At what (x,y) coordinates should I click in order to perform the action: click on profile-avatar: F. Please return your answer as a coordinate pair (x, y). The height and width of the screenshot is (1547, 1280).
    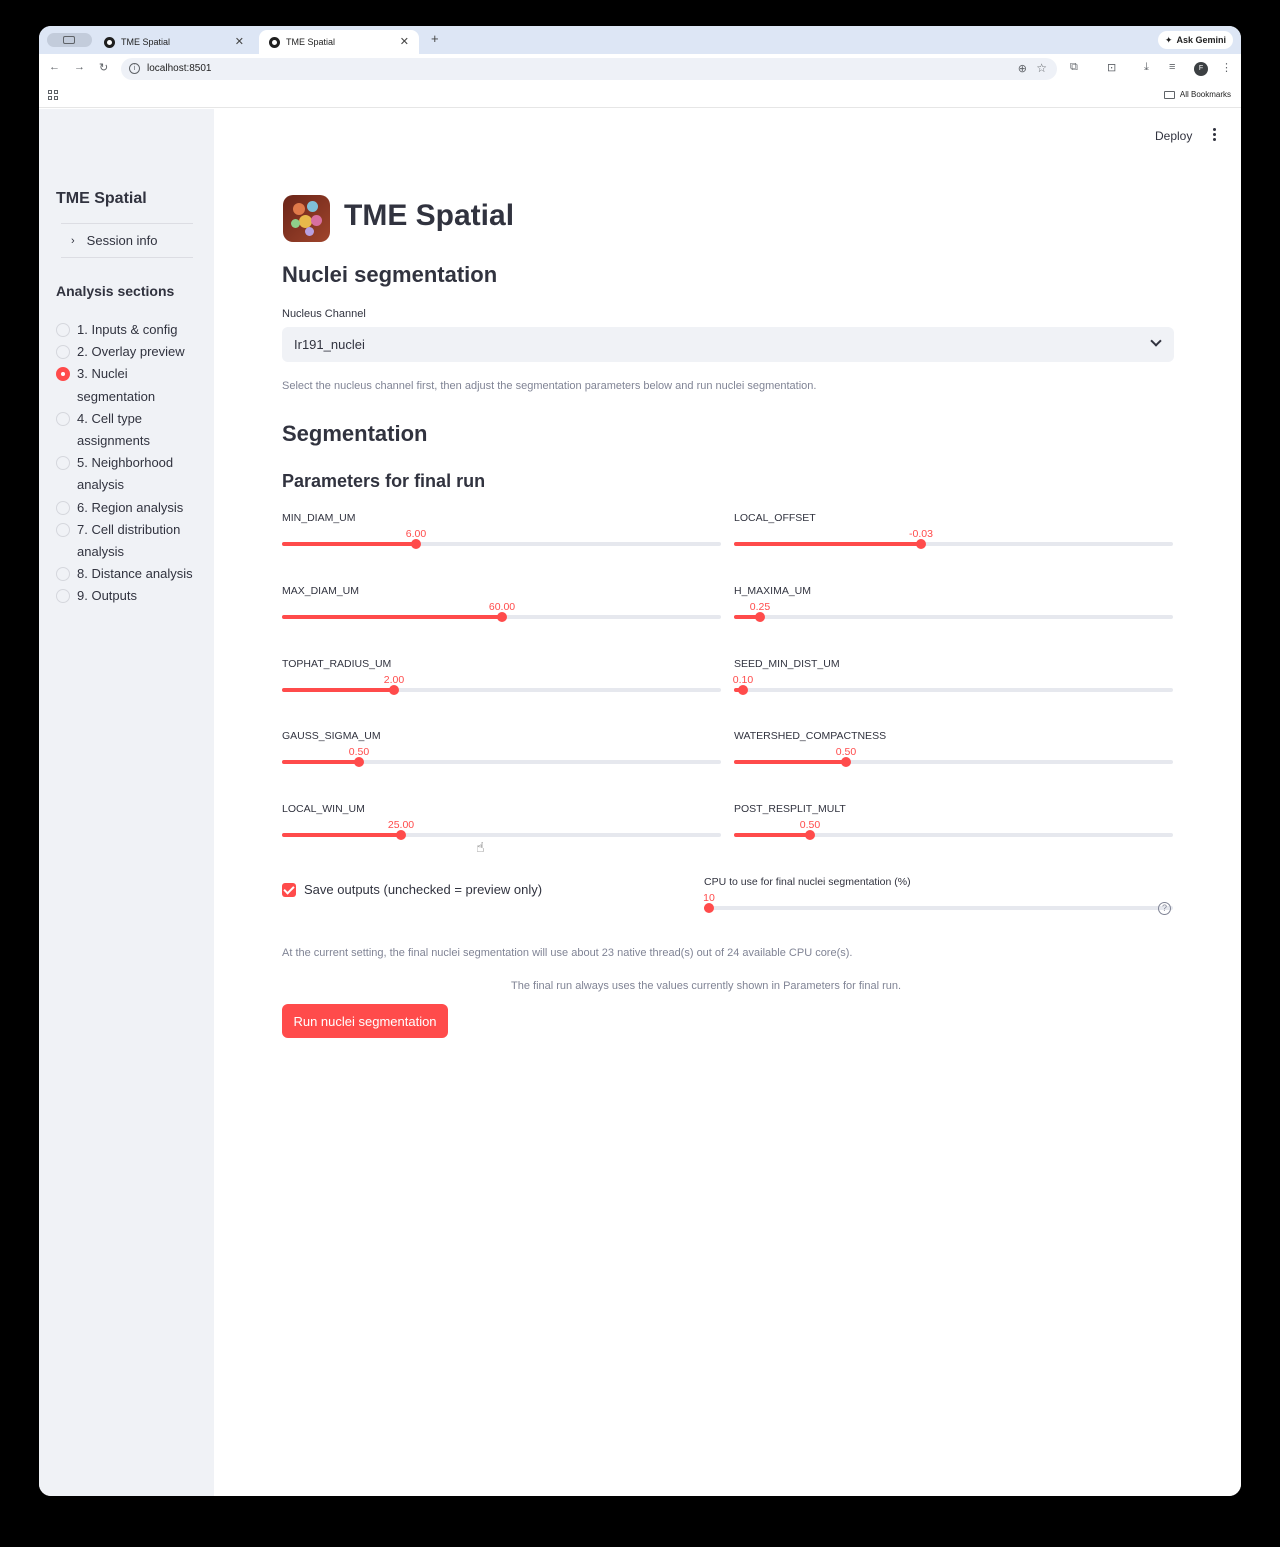
    Looking at the image, I should click on (1201, 69).